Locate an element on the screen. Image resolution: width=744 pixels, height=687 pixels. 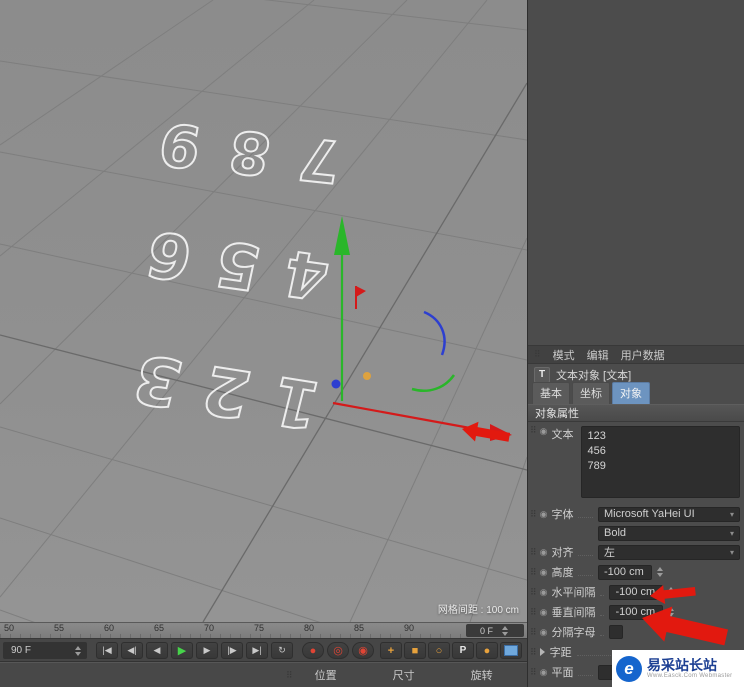
key-scale-toggle: ■ is located at coordinates (415, 650).